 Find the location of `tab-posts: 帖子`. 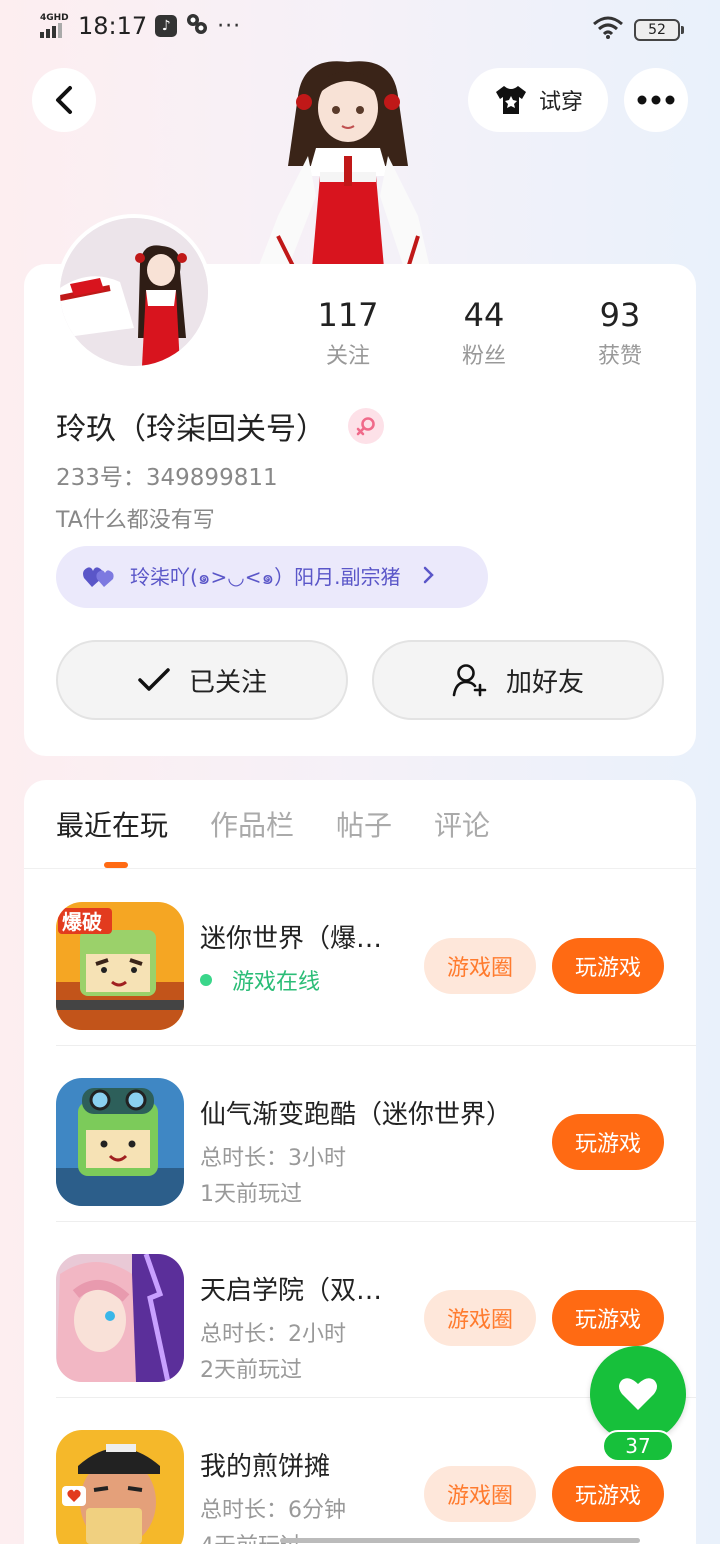

tab-posts: 帖子 is located at coordinates (364, 826).